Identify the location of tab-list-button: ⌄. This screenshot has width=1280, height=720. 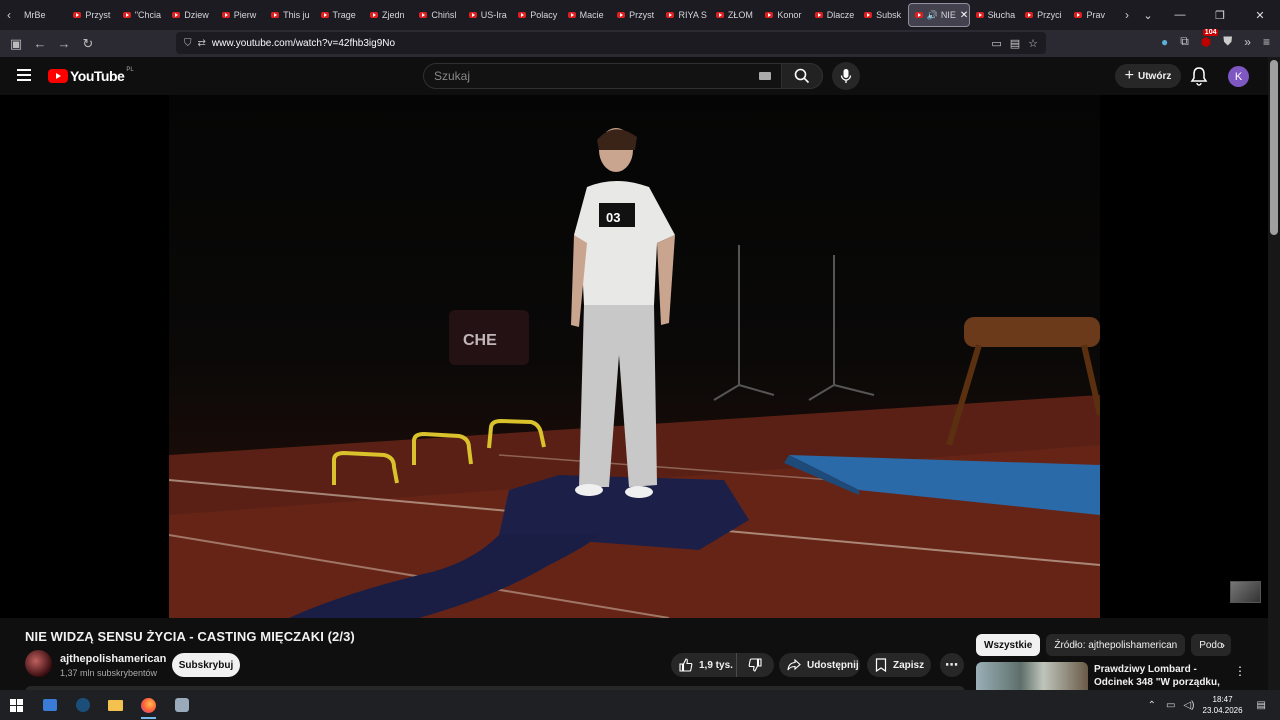
(1148, 15).